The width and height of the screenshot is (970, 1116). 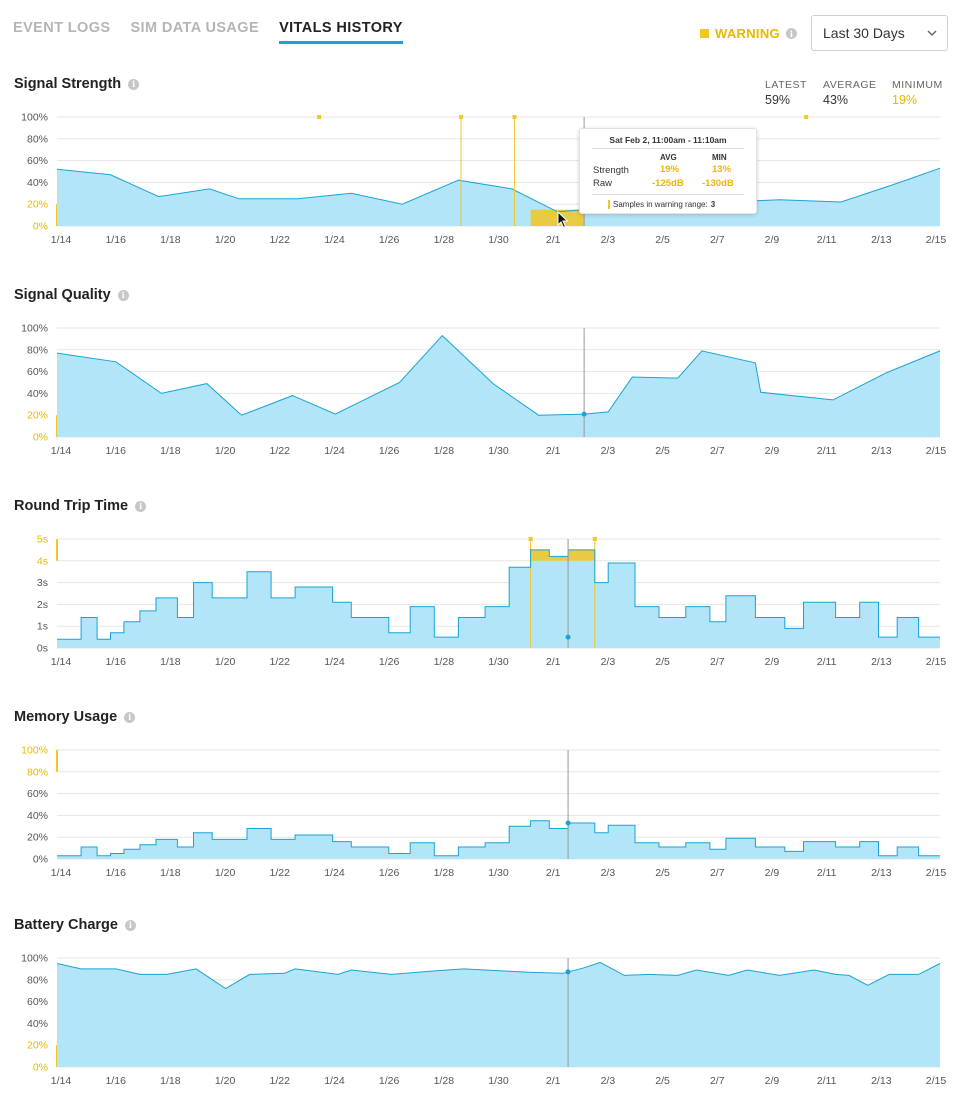 I want to click on stat-latest-value: 59%, so click(x=778, y=100).